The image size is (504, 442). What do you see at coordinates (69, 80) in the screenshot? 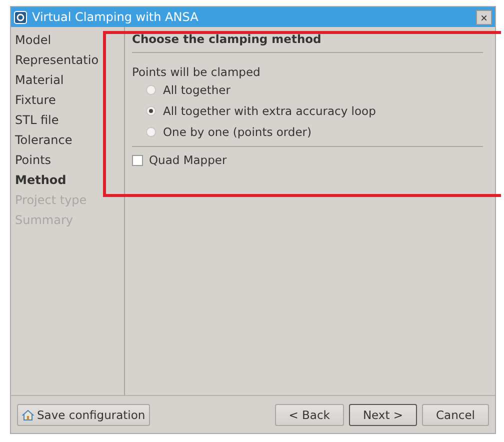
I see `wizard-step: Material` at bounding box center [69, 80].